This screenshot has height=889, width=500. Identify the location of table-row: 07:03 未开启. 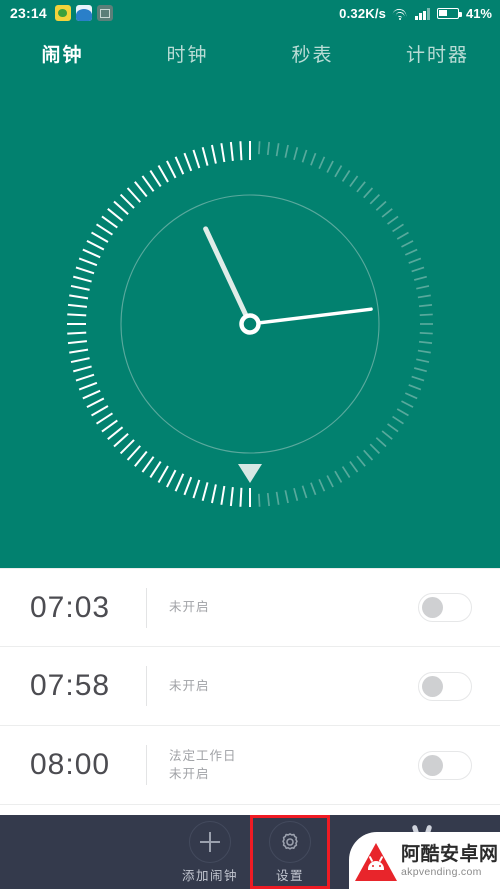
(250, 607).